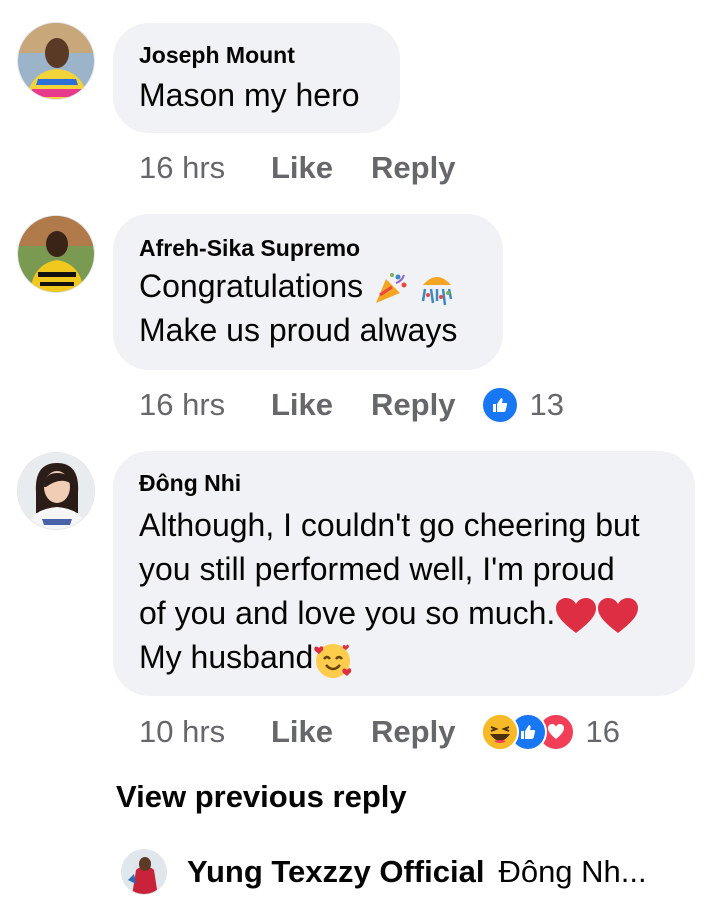 The image size is (720, 913). I want to click on avatar-afreh-sika-supremo, so click(56, 254).